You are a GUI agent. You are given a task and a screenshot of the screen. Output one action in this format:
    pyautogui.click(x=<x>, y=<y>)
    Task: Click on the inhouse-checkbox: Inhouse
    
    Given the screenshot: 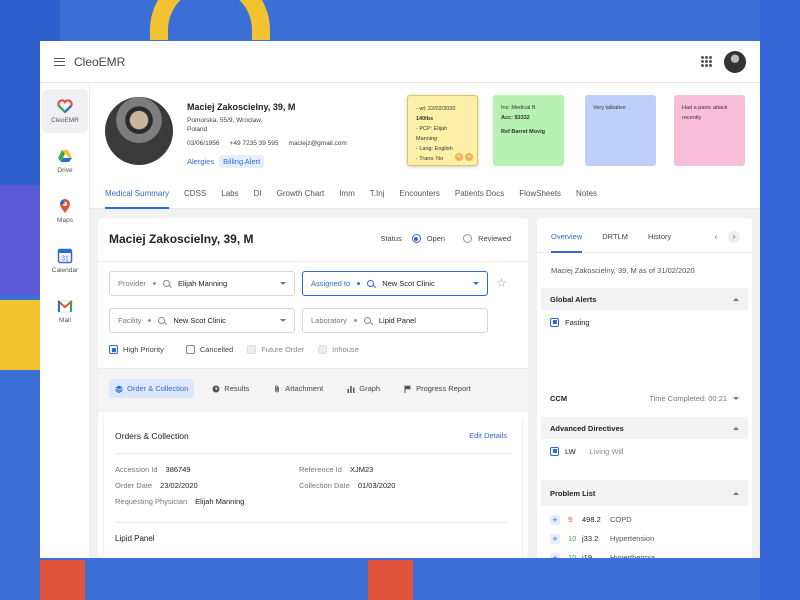 What is the action you would take?
    pyautogui.click(x=338, y=349)
    